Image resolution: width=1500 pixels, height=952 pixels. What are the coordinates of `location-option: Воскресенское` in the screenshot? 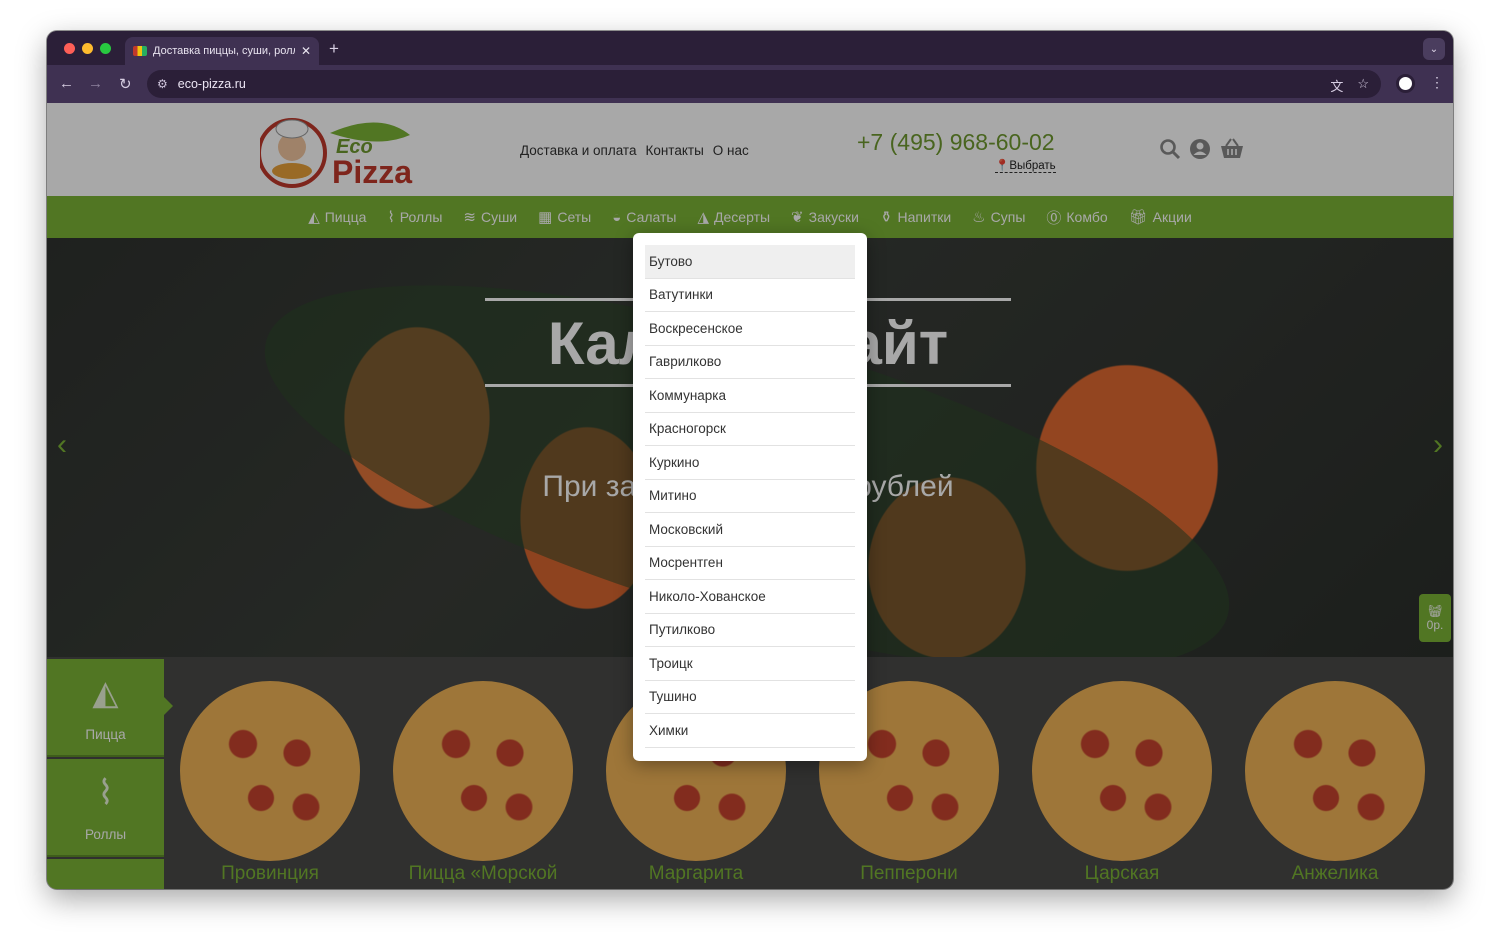 It's located at (750, 329).